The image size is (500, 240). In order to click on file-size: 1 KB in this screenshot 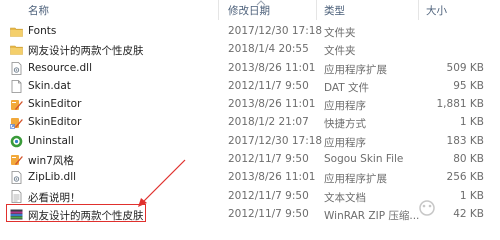, I will do `click(471, 122)`.